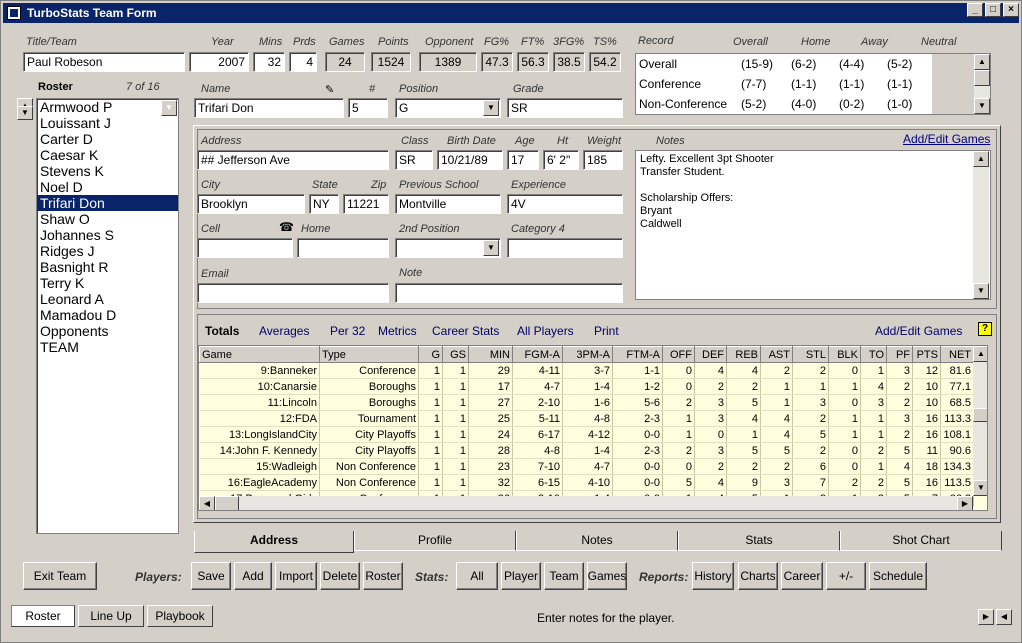  I want to click on phone-icon: ☎, so click(286, 227).